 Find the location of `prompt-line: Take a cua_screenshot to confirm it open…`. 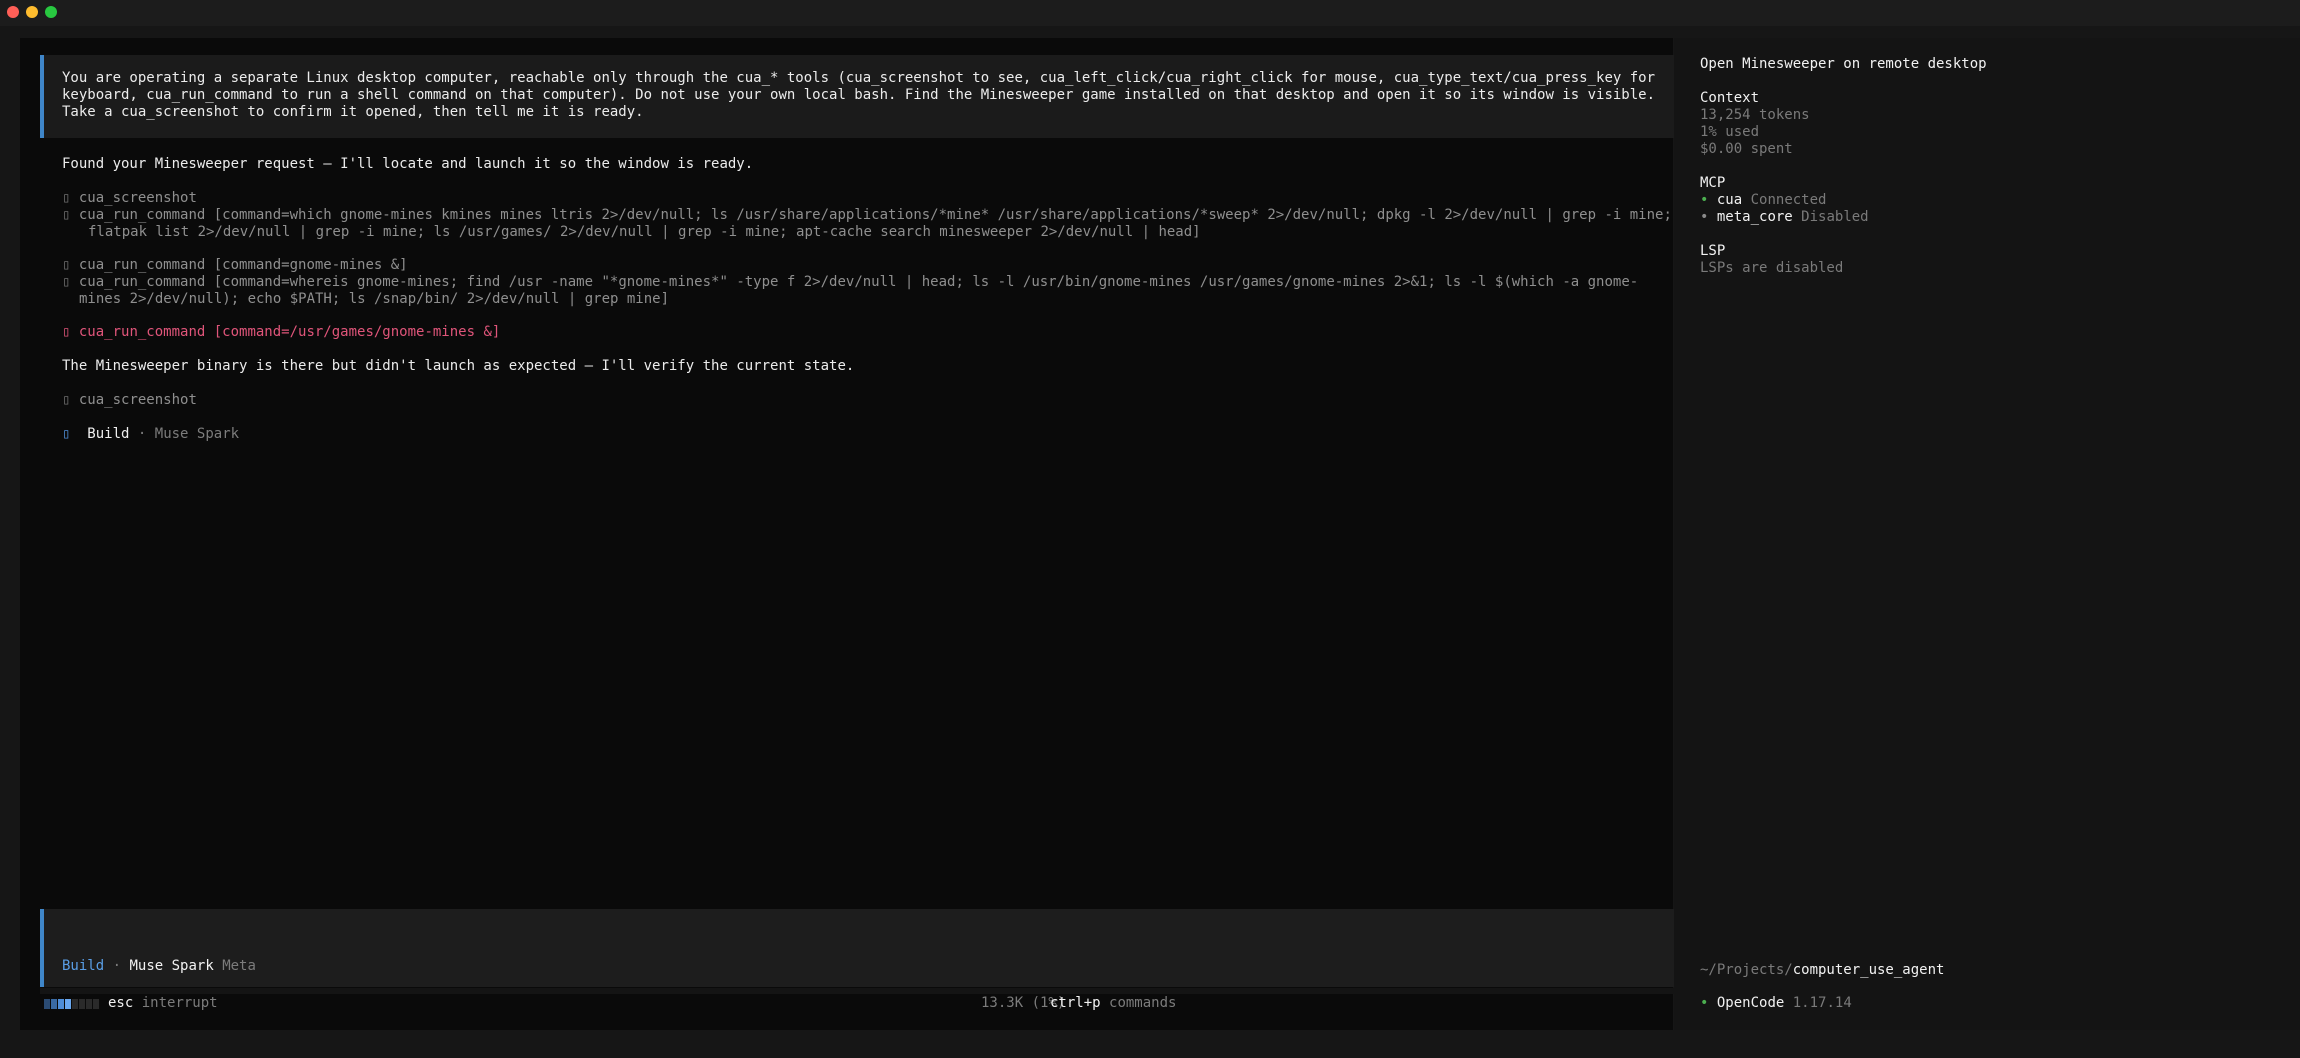

prompt-line: Take a cua_screenshot to confirm it open… is located at coordinates (353, 112).